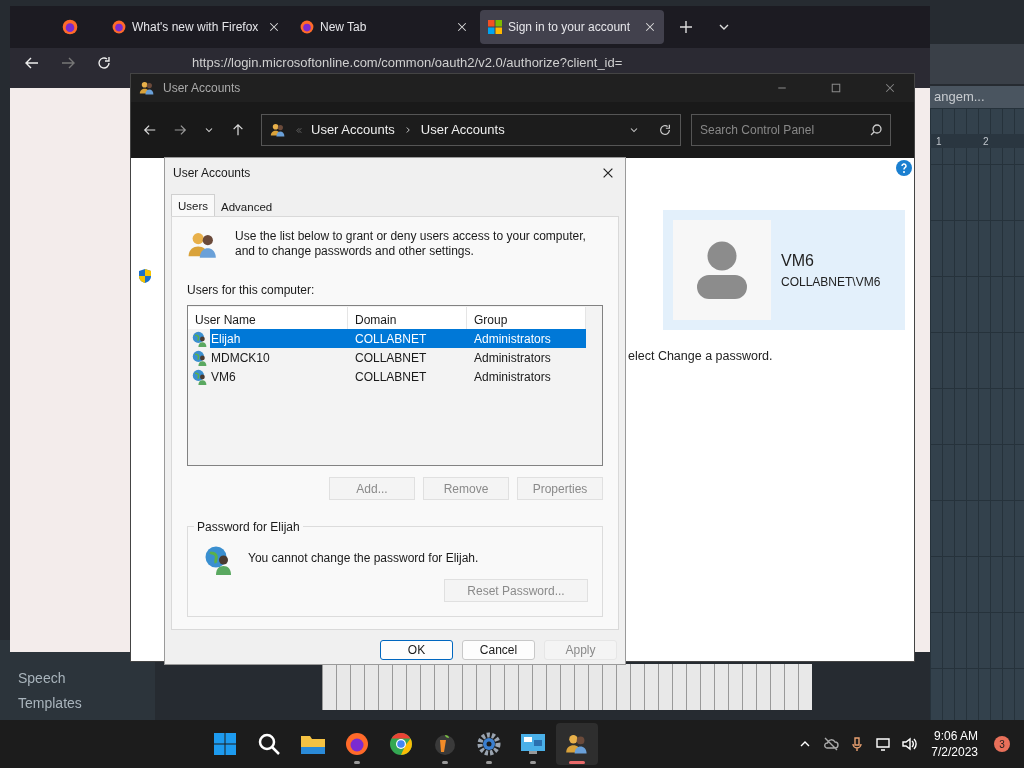  I want to click on double-chevron-icon, so click(298, 130).